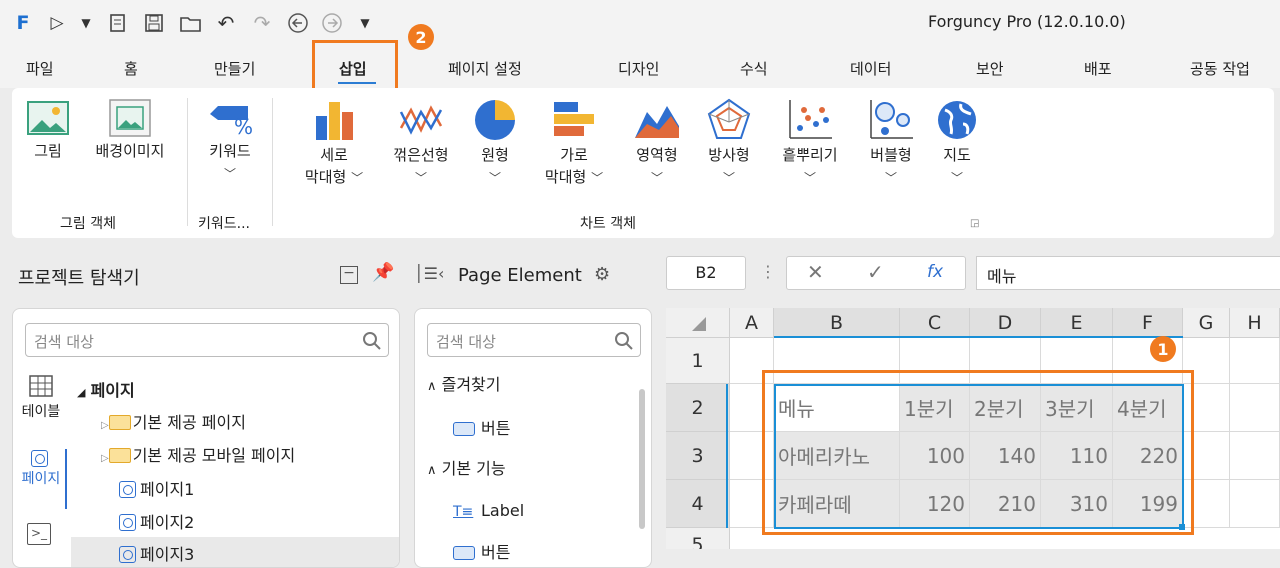 The image size is (1280, 568). What do you see at coordinates (156, 553) in the screenshot?
I see `tree-page-3: 페이지3` at bounding box center [156, 553].